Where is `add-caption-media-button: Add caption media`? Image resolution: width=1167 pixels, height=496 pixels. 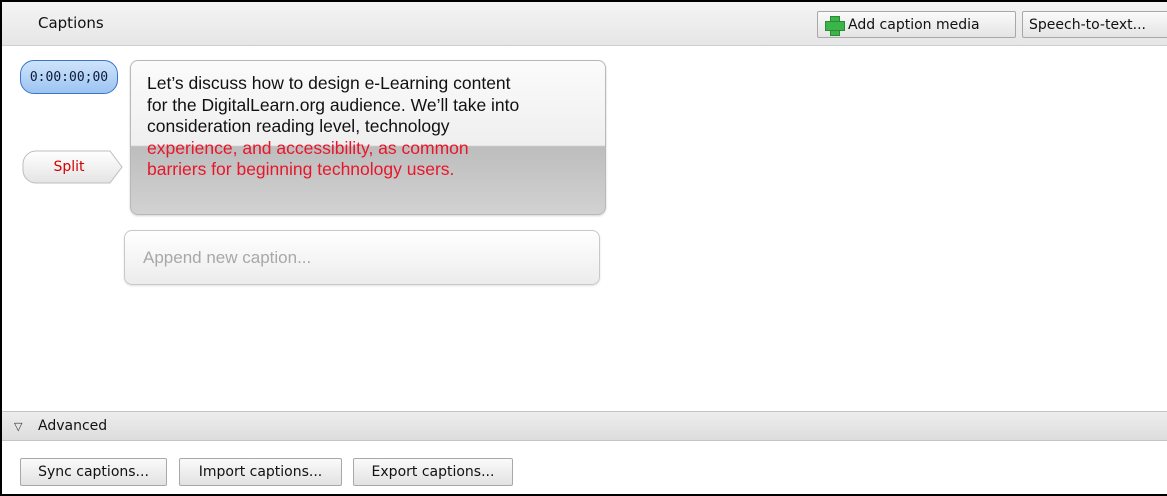 add-caption-media-button: Add caption media is located at coordinates (916, 24).